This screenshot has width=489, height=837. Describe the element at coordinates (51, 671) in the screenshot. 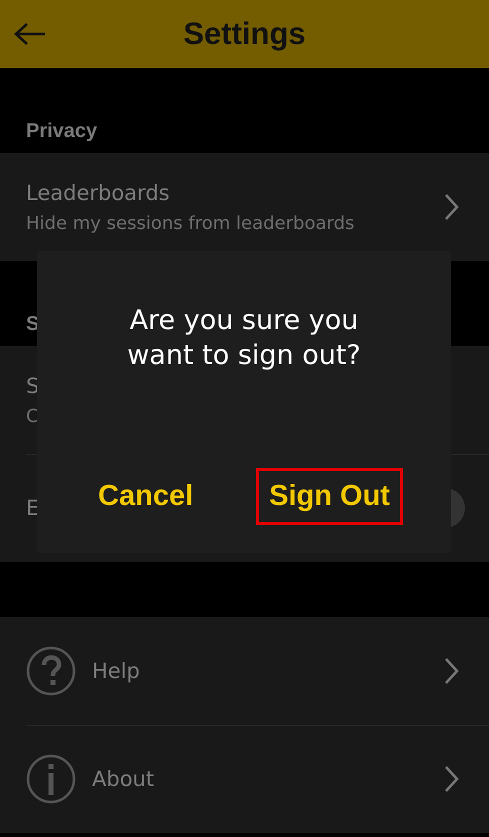

I see `question-mark-icon` at that location.